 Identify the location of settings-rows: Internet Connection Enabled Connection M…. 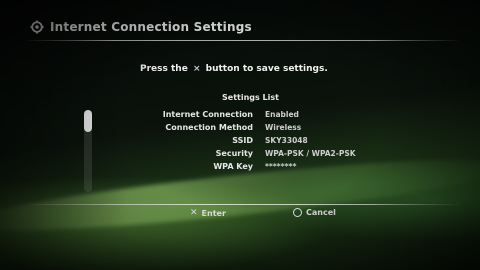
(238, 140).